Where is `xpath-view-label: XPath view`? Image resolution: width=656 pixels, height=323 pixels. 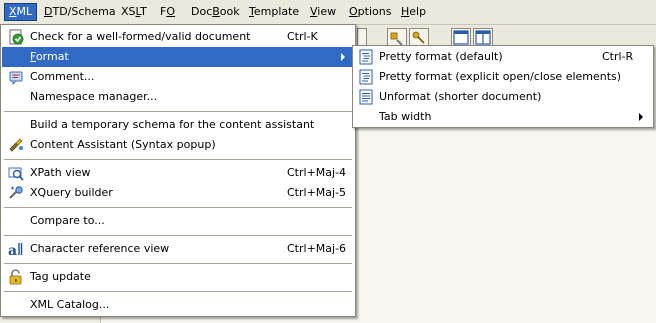
xpath-view-label: XPath view is located at coordinates (60, 172).